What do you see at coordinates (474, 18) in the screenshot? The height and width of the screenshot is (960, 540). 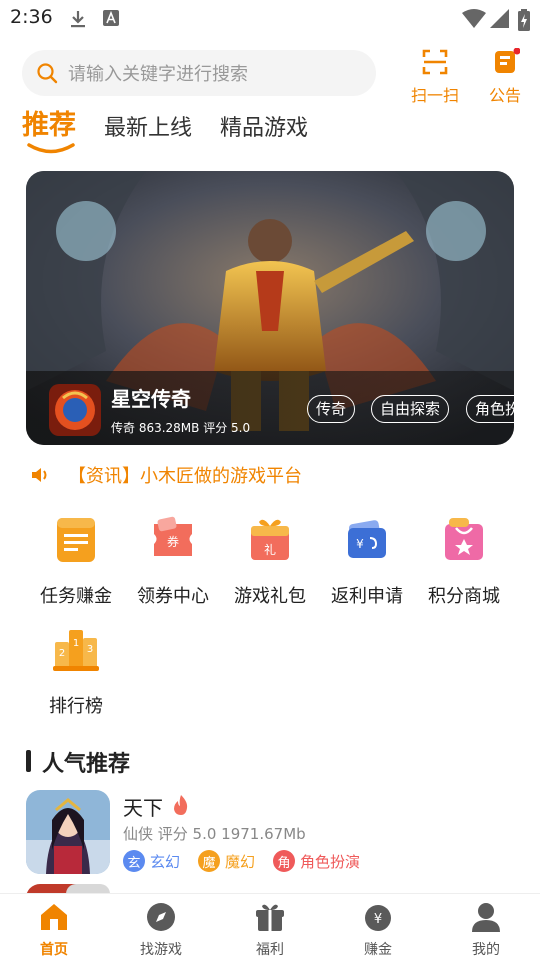 I see `wifi-icon` at bounding box center [474, 18].